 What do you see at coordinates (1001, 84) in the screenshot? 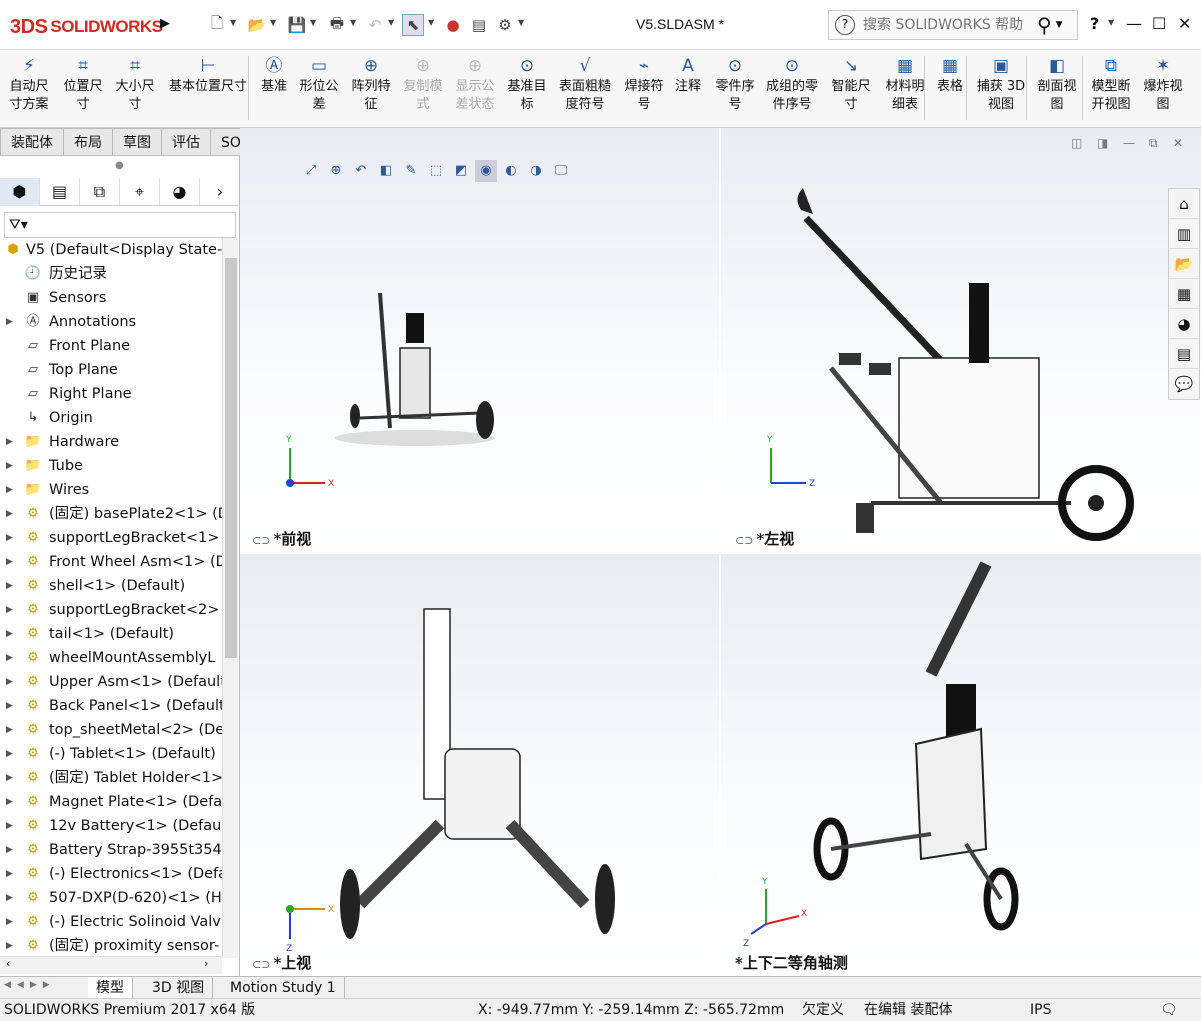
I see `ribbon-button-19: ▣ 捕获 3D 视图` at bounding box center [1001, 84].